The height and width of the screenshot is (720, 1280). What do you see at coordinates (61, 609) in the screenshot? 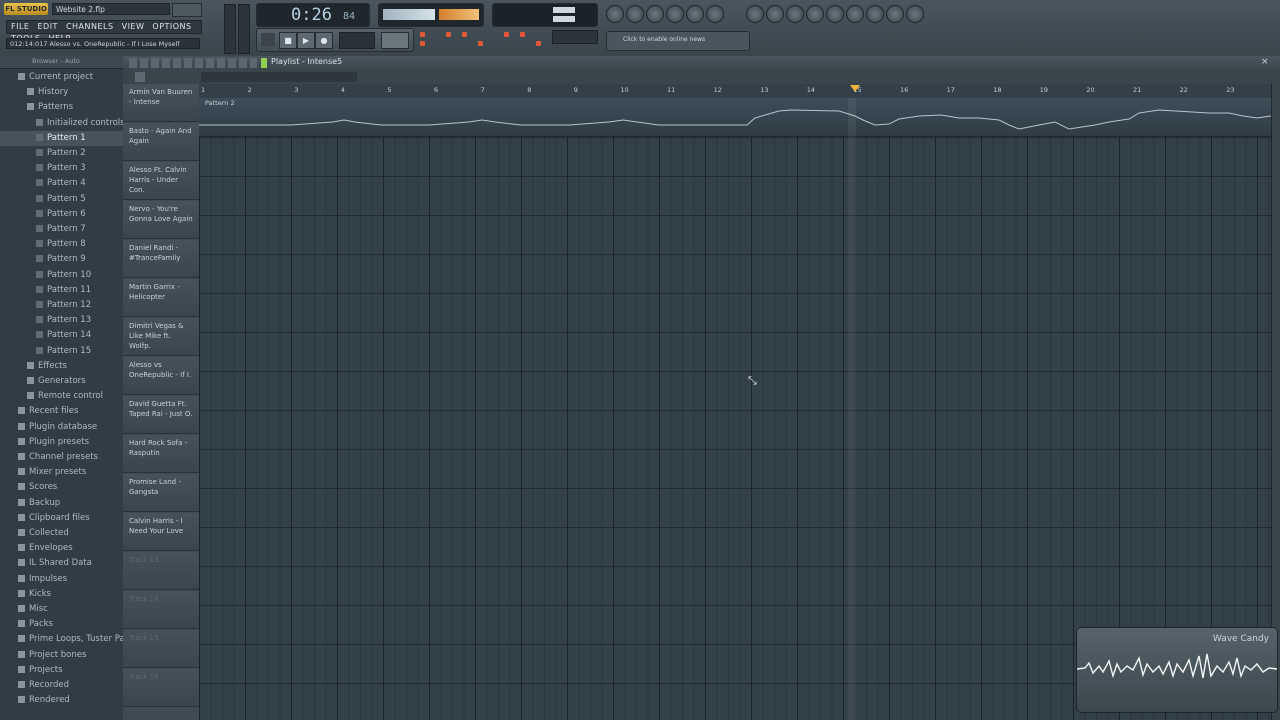
I see `browser-item: Misc` at bounding box center [61, 609].